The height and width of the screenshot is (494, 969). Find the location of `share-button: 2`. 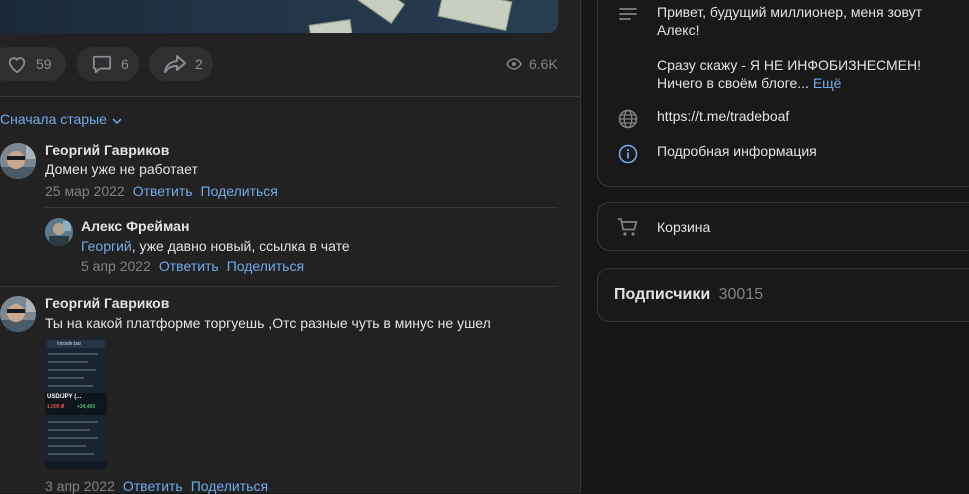

share-button: 2 is located at coordinates (181, 64).